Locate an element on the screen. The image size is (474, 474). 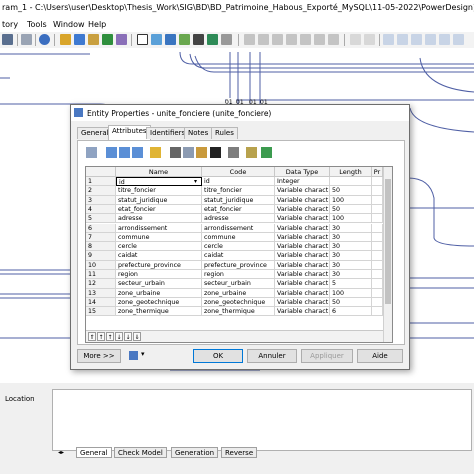
package-icon is located at coordinates (93, 39).